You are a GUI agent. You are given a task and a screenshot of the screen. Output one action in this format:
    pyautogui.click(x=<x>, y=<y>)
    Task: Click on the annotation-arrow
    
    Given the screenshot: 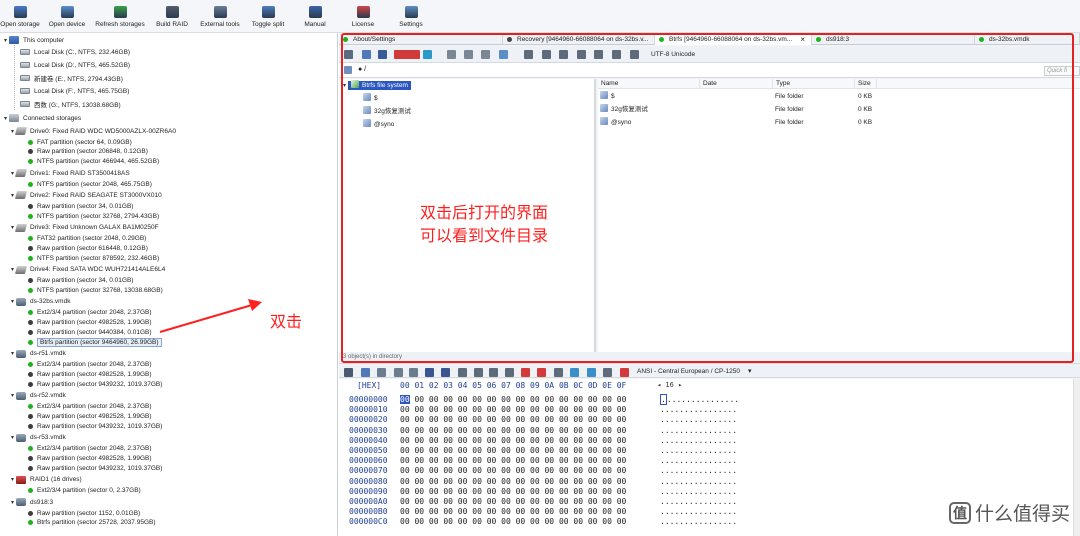 What is the action you would take?
    pyautogui.click(x=210, y=316)
    